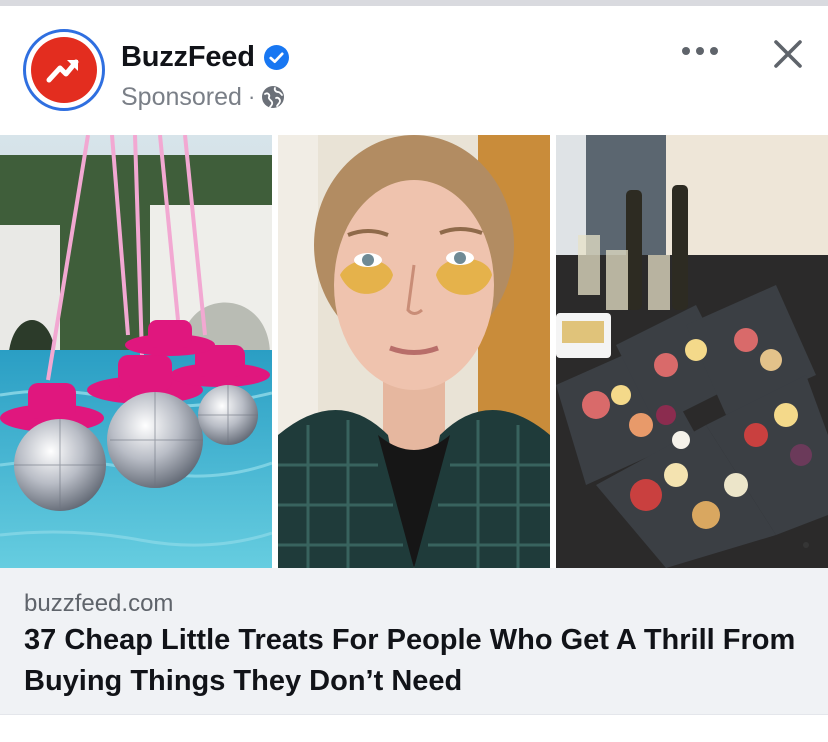  I want to click on link-domain: buzzfeed.com, so click(99, 603).